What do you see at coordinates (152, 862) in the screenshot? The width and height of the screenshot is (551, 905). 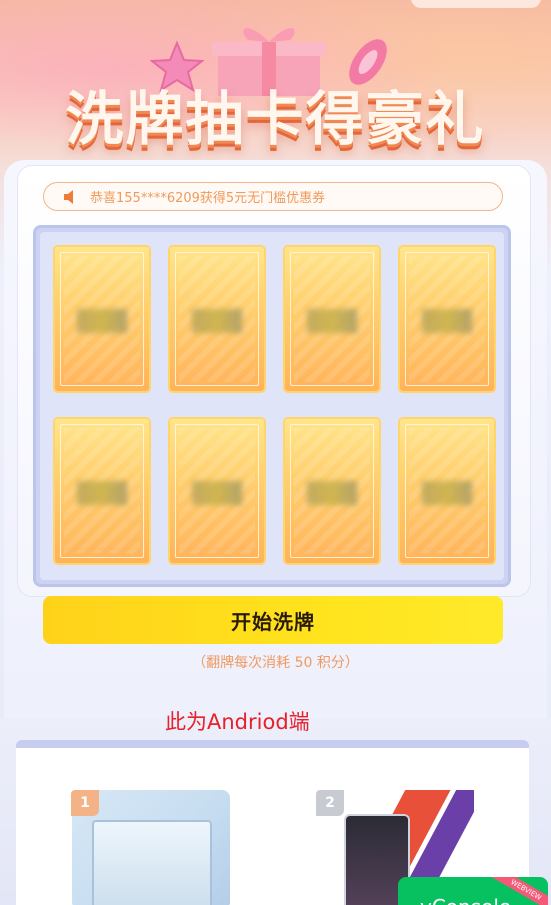 I see `prize-image` at bounding box center [152, 862].